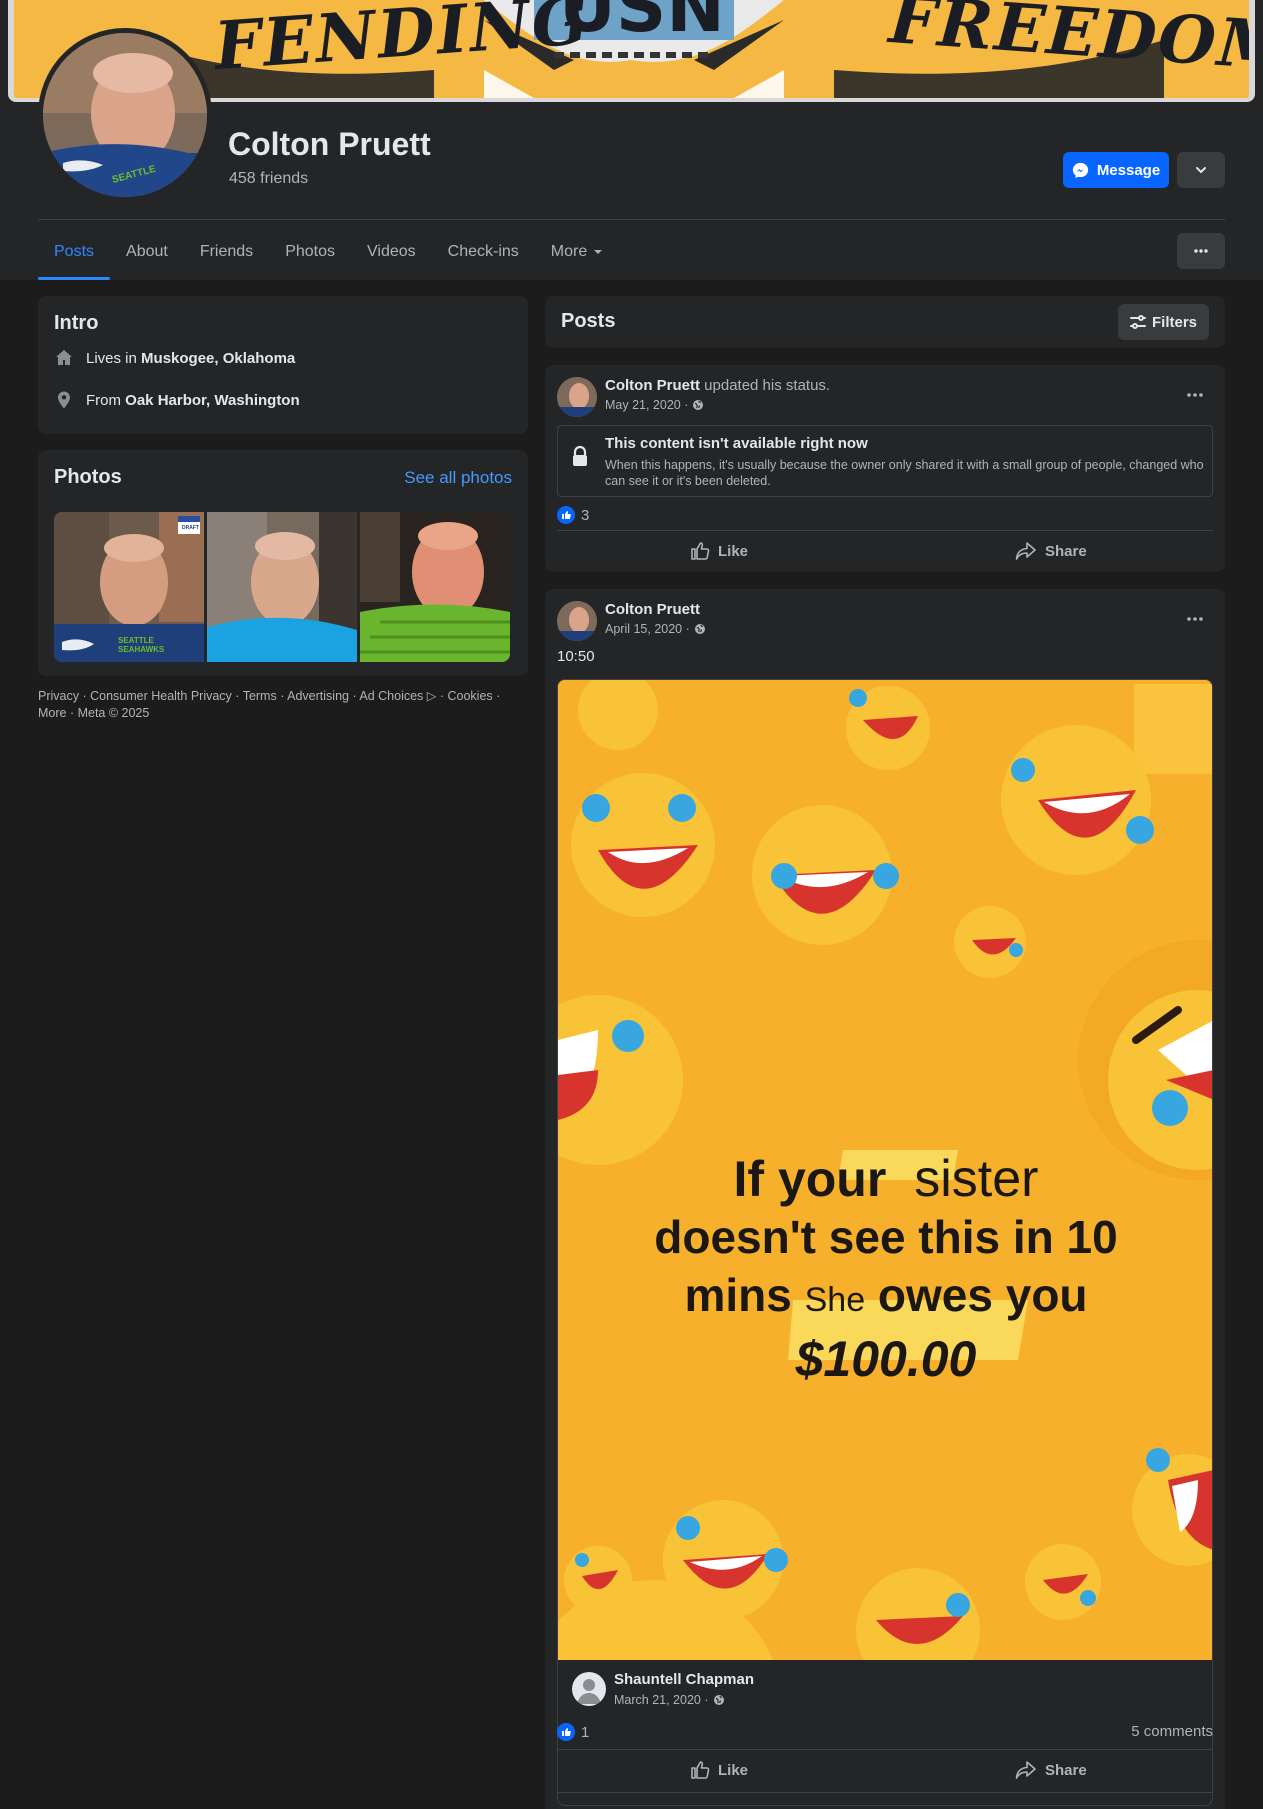  I want to click on lock-icon, so click(580, 457).